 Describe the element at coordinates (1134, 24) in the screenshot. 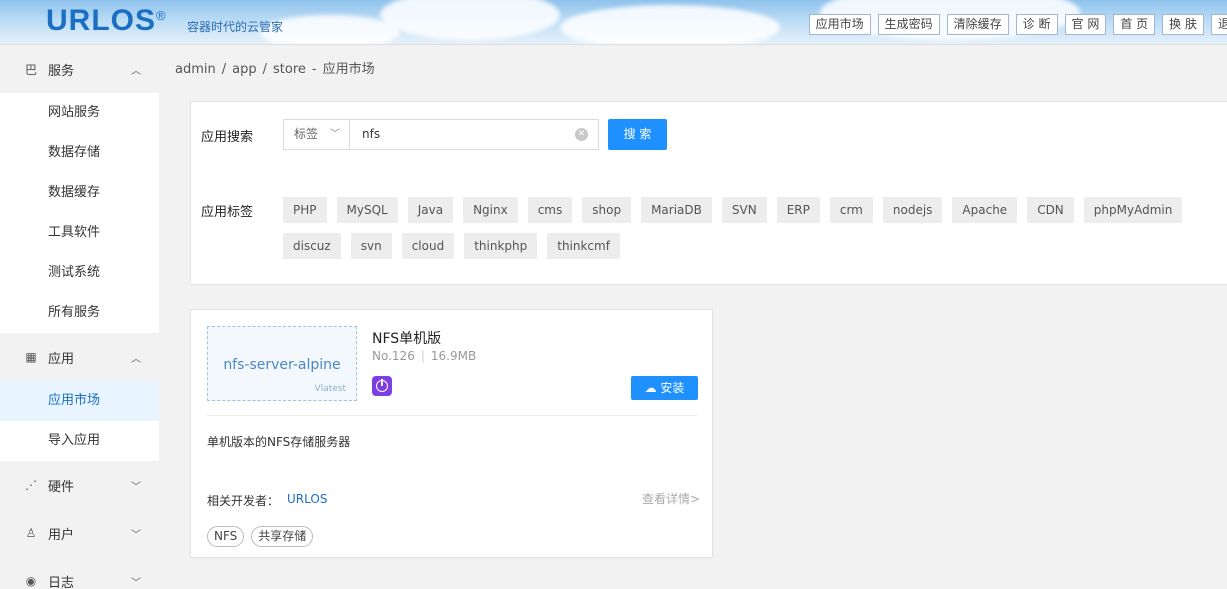

I see `top-nav-button: 首 页` at that location.